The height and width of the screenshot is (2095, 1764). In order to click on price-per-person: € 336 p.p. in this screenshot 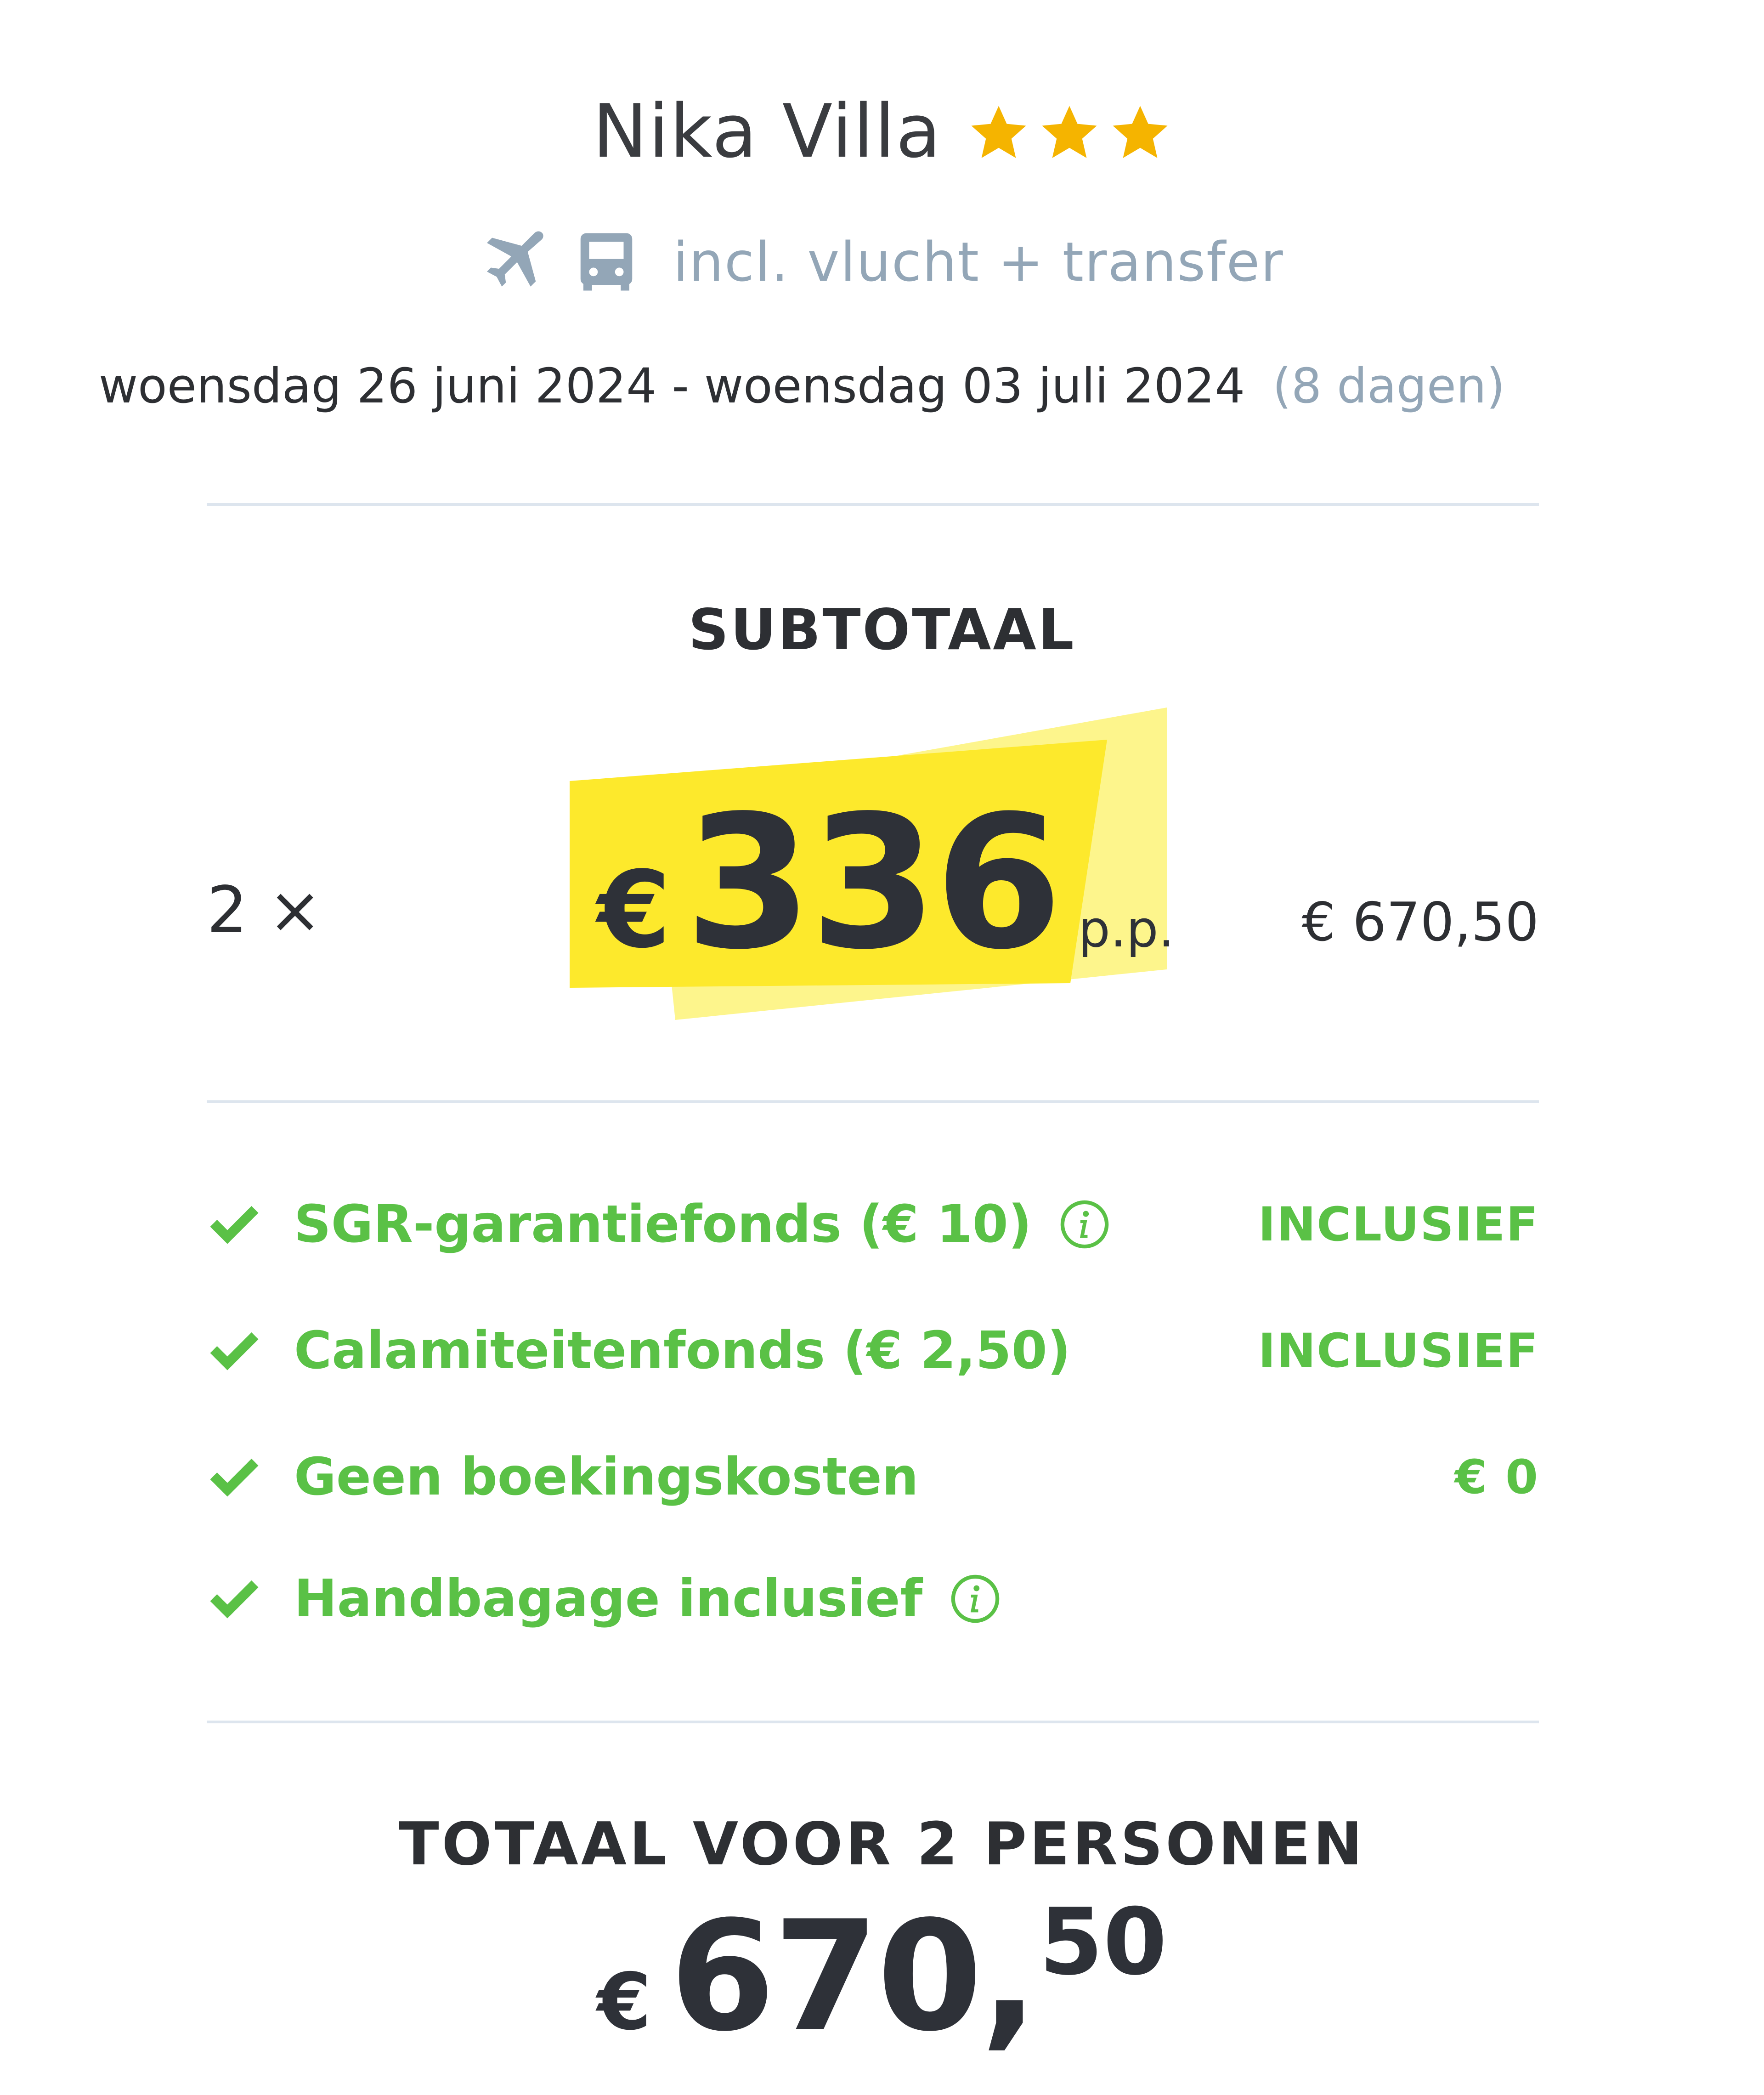, I will do `click(886, 883)`.